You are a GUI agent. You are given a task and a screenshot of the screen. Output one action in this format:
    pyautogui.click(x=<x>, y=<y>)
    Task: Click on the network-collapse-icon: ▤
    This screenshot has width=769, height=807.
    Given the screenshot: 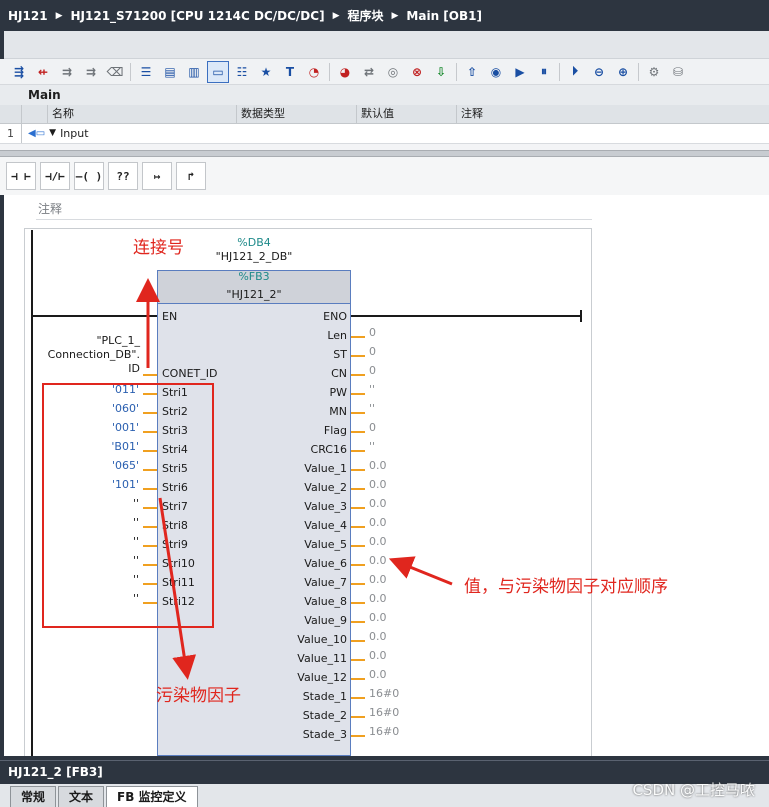 What is the action you would take?
    pyautogui.click(x=170, y=72)
    